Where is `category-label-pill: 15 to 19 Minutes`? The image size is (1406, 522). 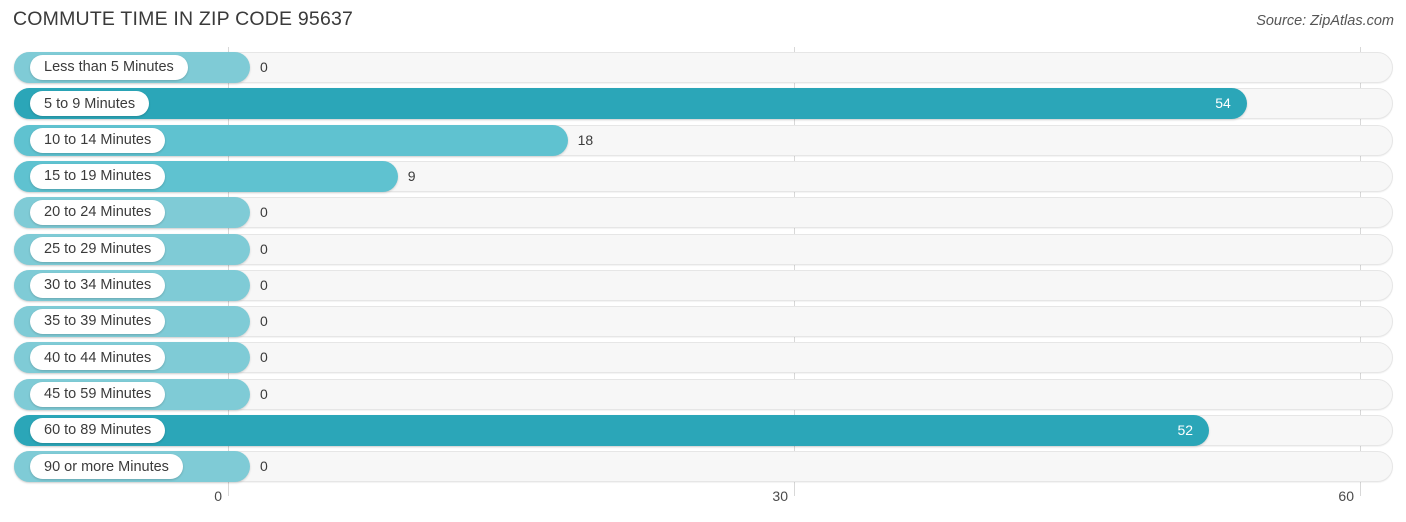 category-label-pill: 15 to 19 Minutes is located at coordinates (98, 176).